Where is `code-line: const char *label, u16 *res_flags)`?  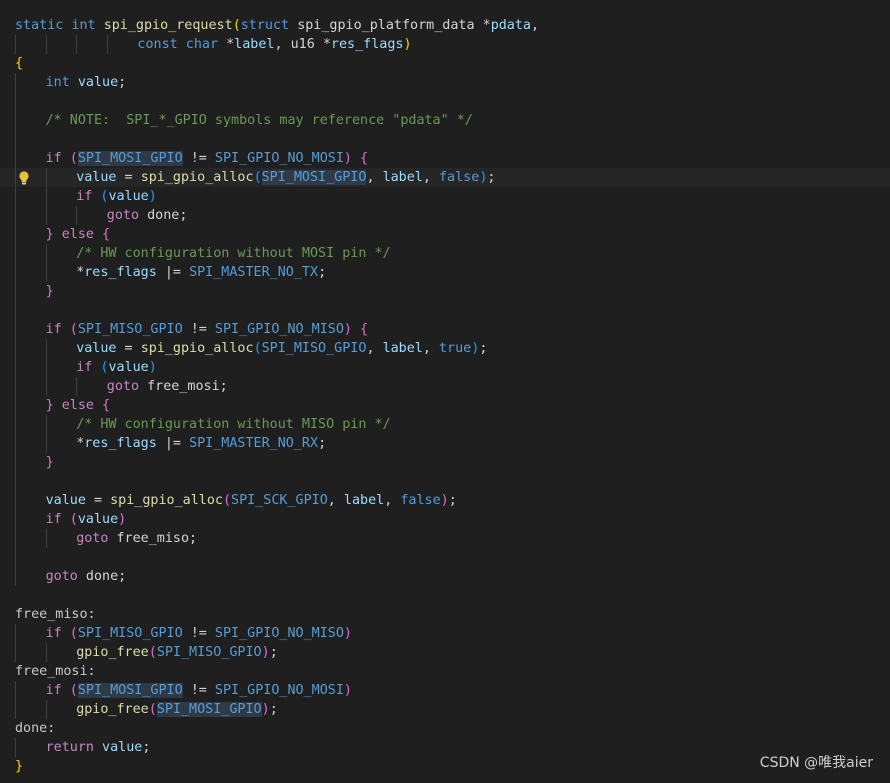 code-line: const char *label, u16 *res_flags) is located at coordinates (445, 44).